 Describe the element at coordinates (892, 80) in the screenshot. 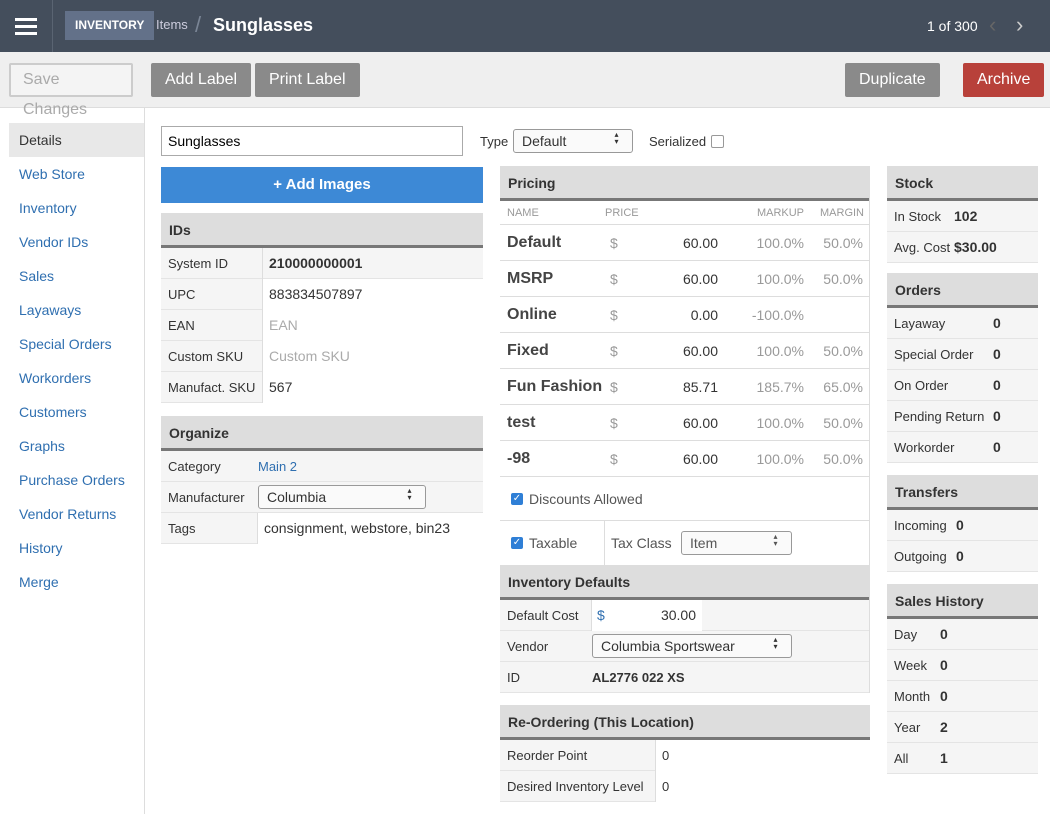

I see `duplicate-button: Duplicate` at that location.